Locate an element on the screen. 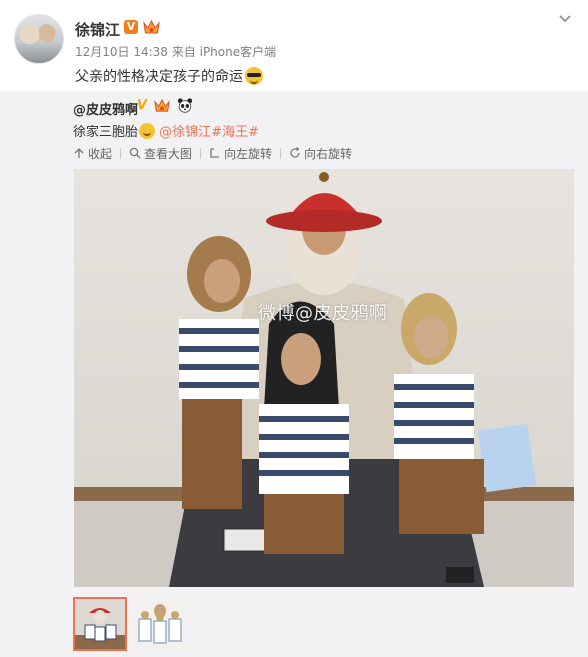  hashtag-link: #海王# is located at coordinates (235, 132).